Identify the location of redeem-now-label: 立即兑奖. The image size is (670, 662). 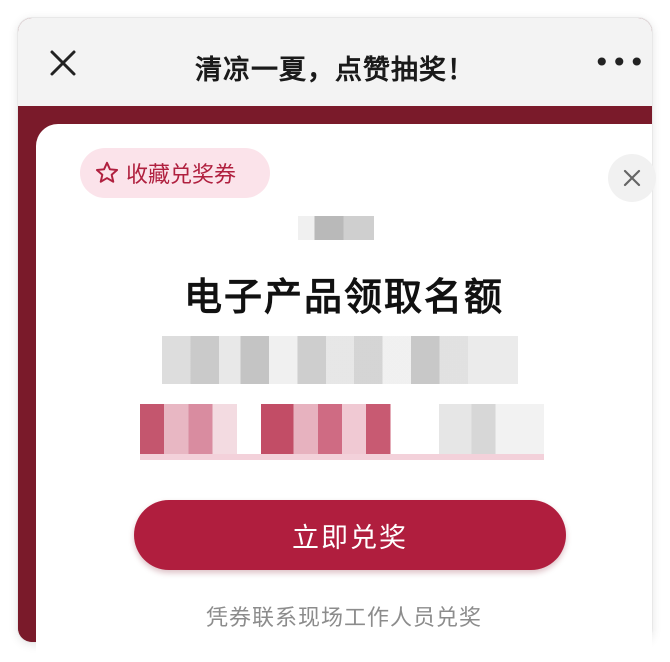
(350, 538).